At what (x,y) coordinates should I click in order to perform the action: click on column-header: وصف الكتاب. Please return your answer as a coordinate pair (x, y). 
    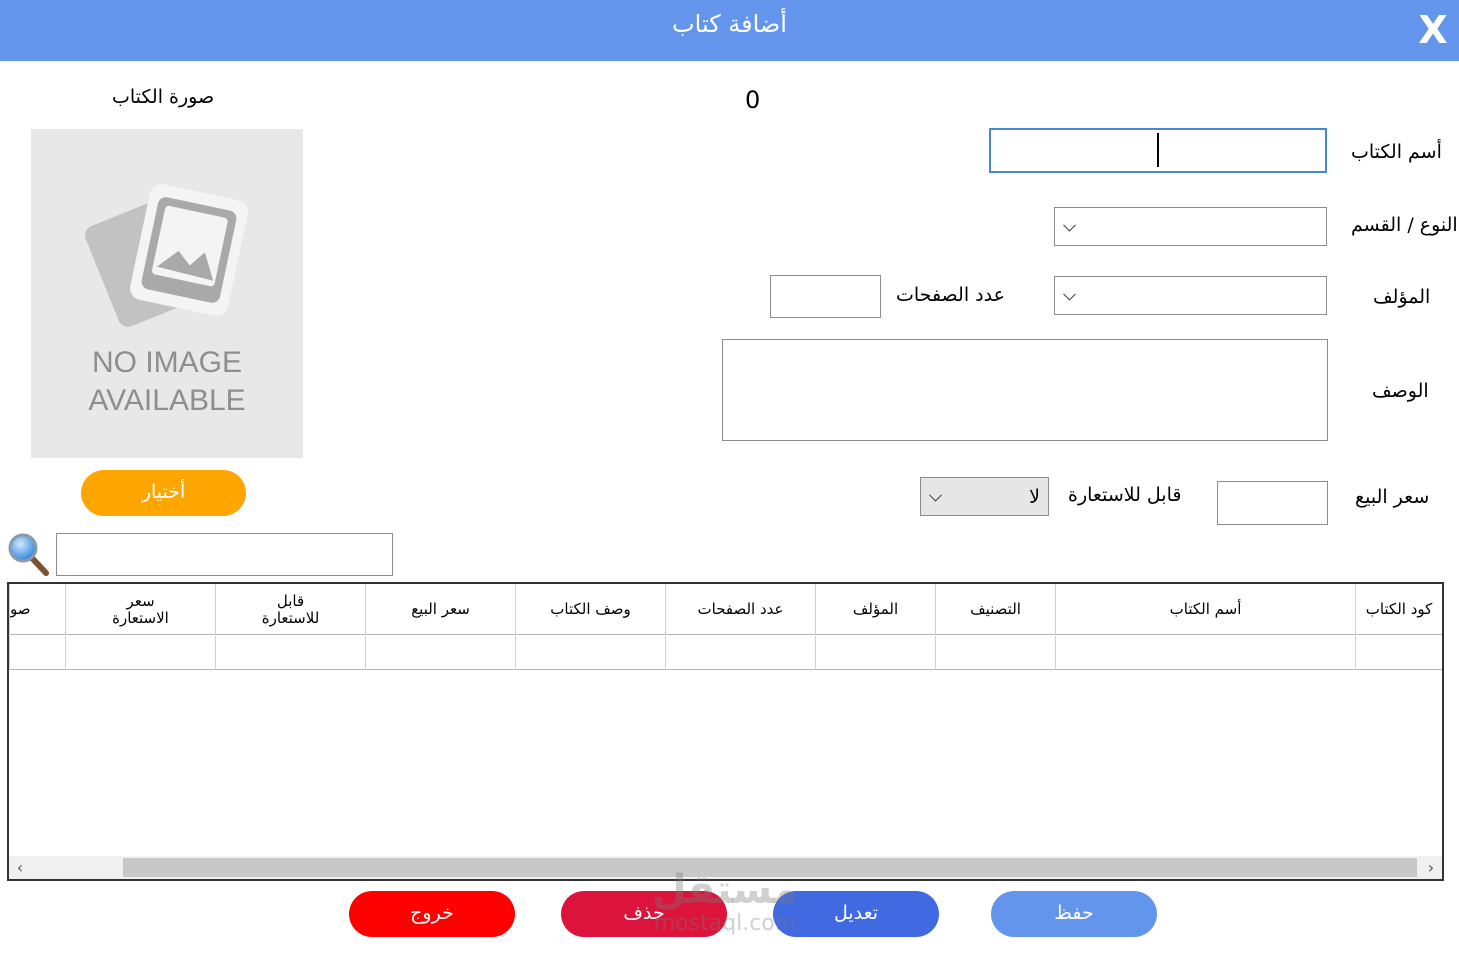
    Looking at the image, I should click on (590, 609).